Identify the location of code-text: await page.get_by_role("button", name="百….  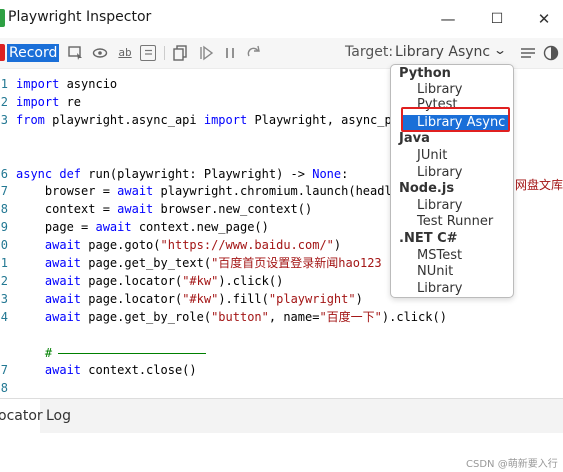
(231, 317).